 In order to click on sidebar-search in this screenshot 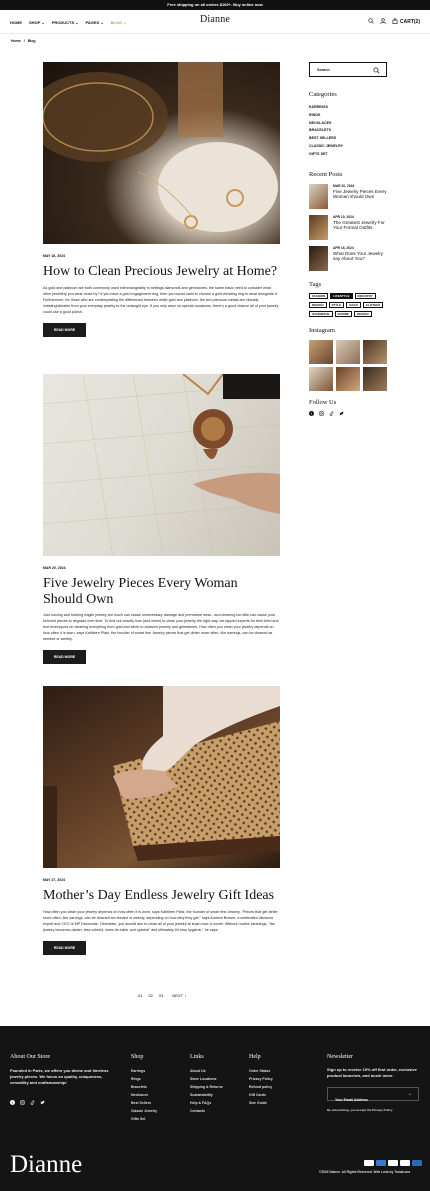, I will do `click(348, 69)`.